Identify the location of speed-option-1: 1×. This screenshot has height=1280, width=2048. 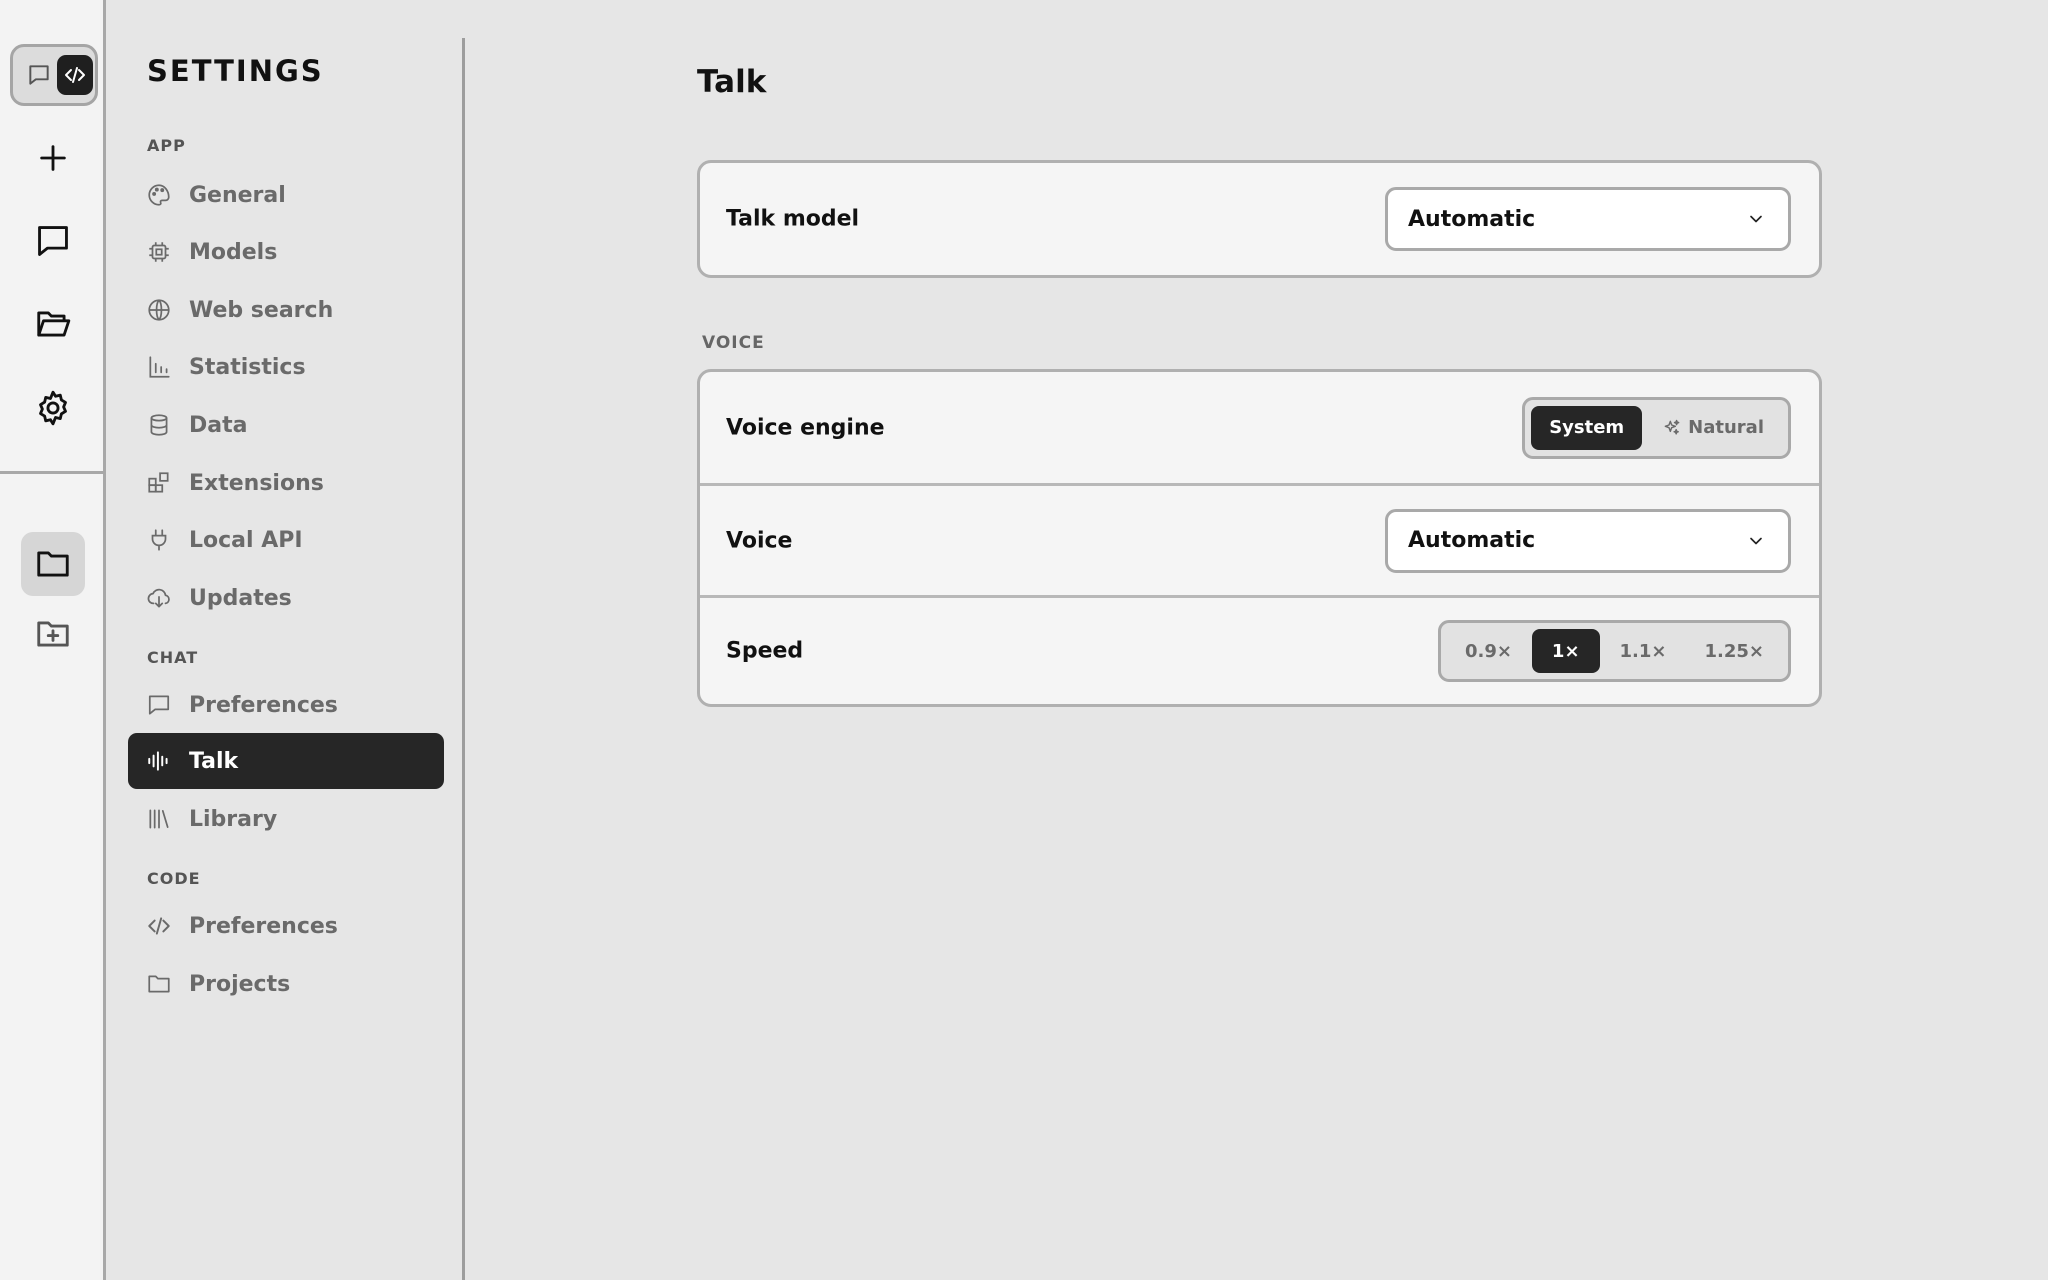
(1565, 651).